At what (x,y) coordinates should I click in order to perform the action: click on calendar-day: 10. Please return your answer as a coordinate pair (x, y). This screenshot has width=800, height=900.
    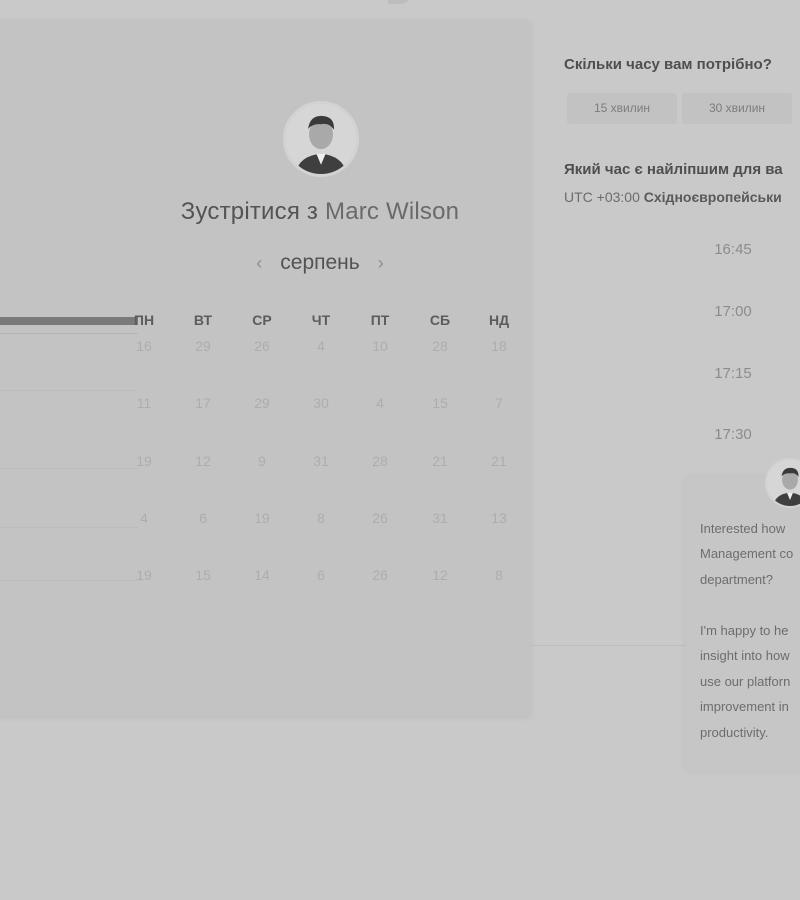
    Looking at the image, I should click on (380, 346).